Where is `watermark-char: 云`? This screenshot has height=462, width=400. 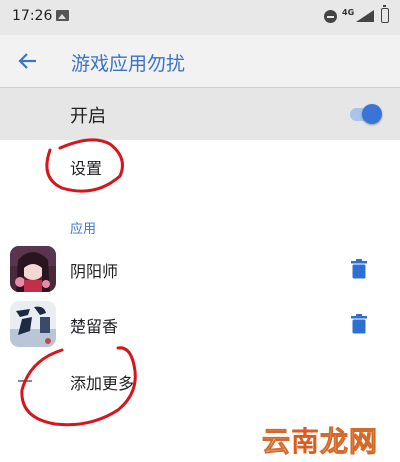 watermark-char: 云 is located at coordinates (276, 442).